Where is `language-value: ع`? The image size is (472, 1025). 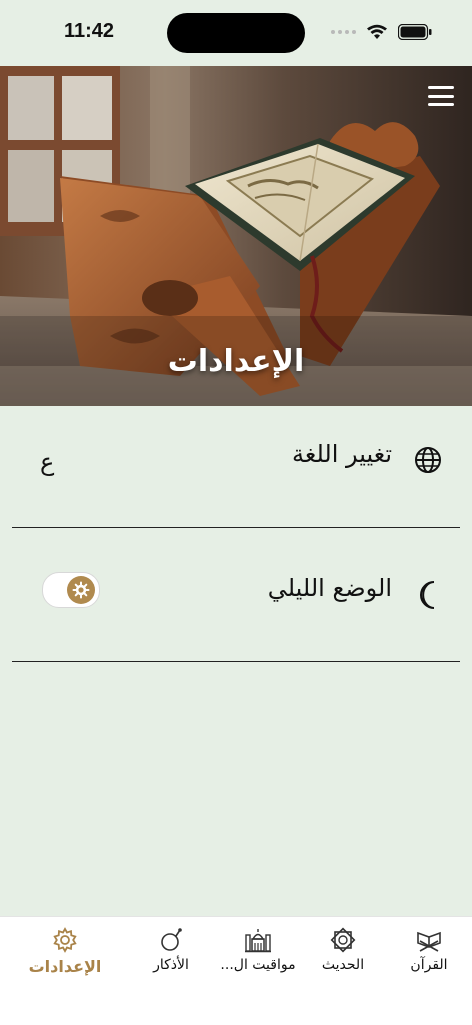
language-value: ع is located at coordinates (47, 462).